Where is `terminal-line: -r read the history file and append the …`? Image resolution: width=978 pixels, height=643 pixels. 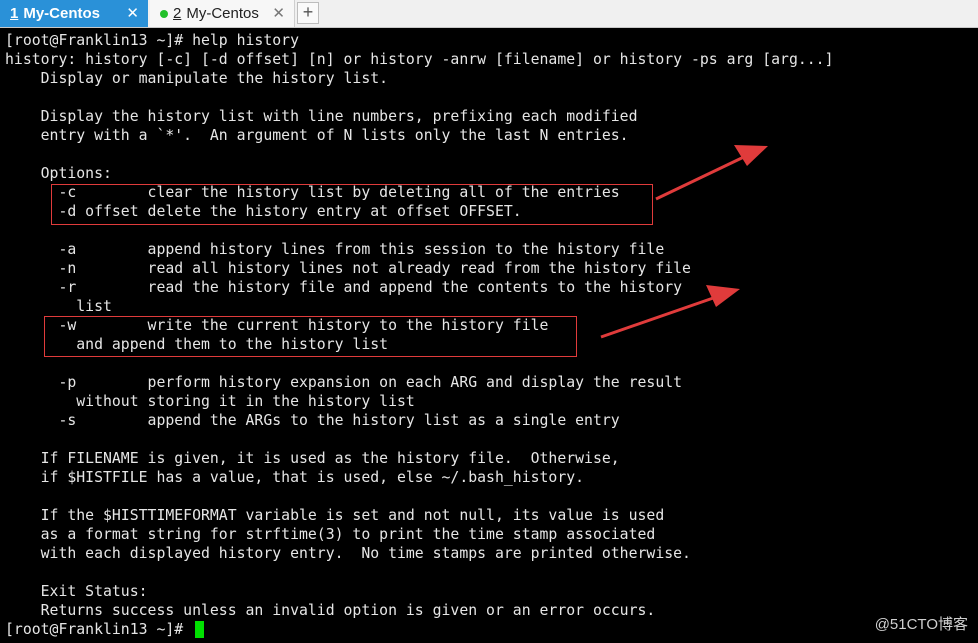 terminal-line: -r read the history file and append the … is located at coordinates (344, 287).